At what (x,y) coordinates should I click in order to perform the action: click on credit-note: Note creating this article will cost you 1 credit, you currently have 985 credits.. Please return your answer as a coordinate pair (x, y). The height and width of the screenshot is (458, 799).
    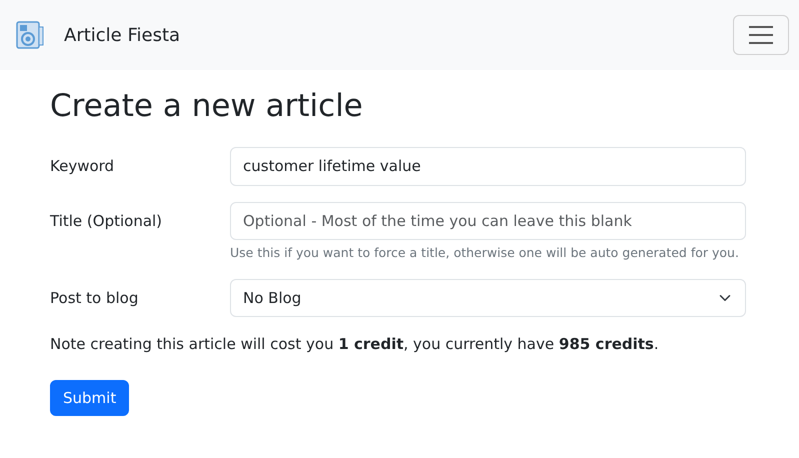
    Looking at the image, I should click on (355, 345).